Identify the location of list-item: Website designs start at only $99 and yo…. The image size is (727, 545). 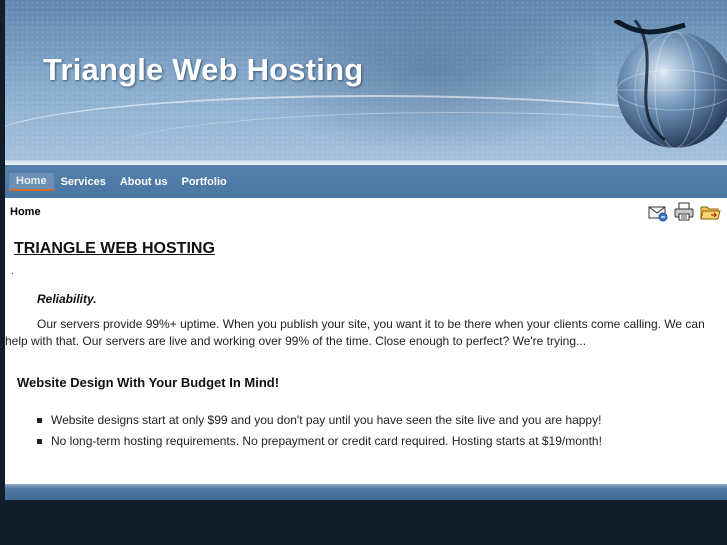
(319, 420).